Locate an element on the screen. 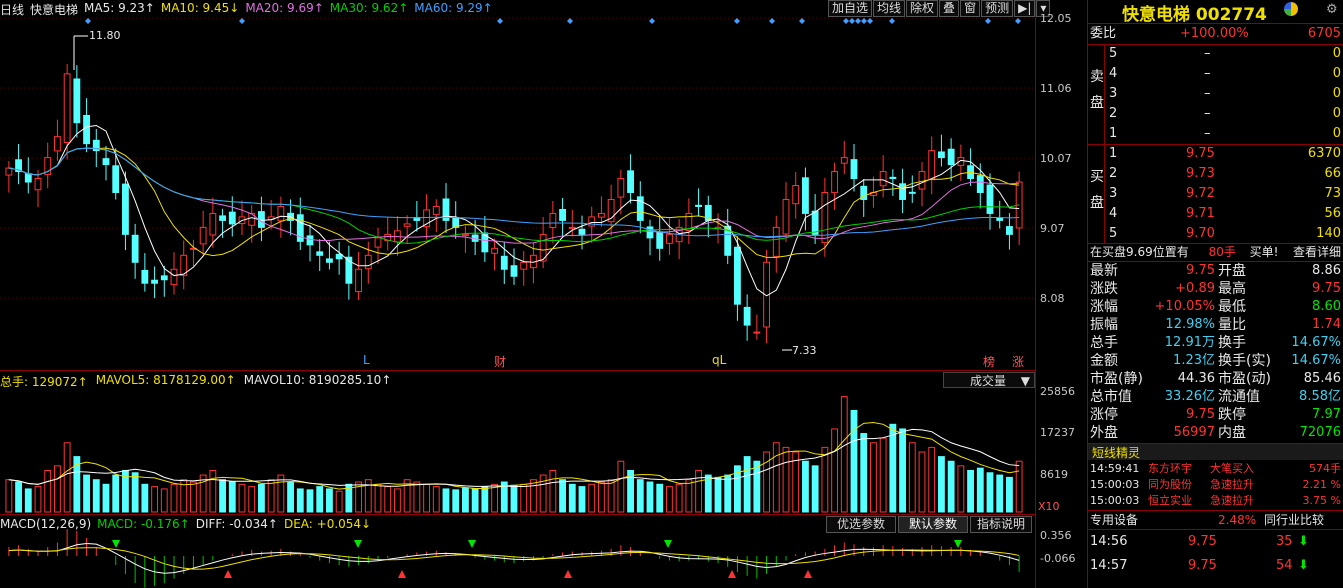  forecast-button: 预测 is located at coordinates (997, 8).